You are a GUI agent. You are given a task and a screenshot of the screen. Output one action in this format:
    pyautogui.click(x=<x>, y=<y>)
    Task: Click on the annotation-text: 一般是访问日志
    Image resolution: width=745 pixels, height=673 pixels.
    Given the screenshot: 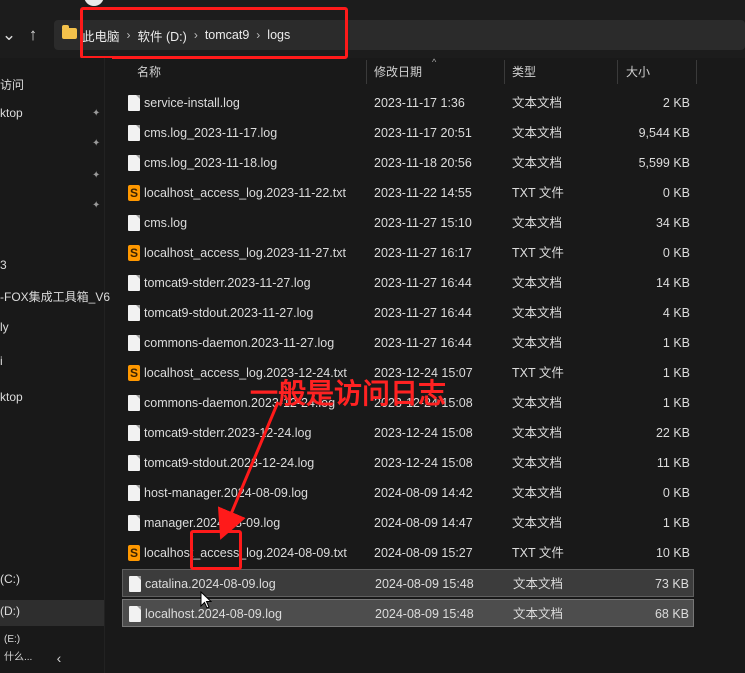 What is the action you would take?
    pyautogui.click(x=348, y=393)
    